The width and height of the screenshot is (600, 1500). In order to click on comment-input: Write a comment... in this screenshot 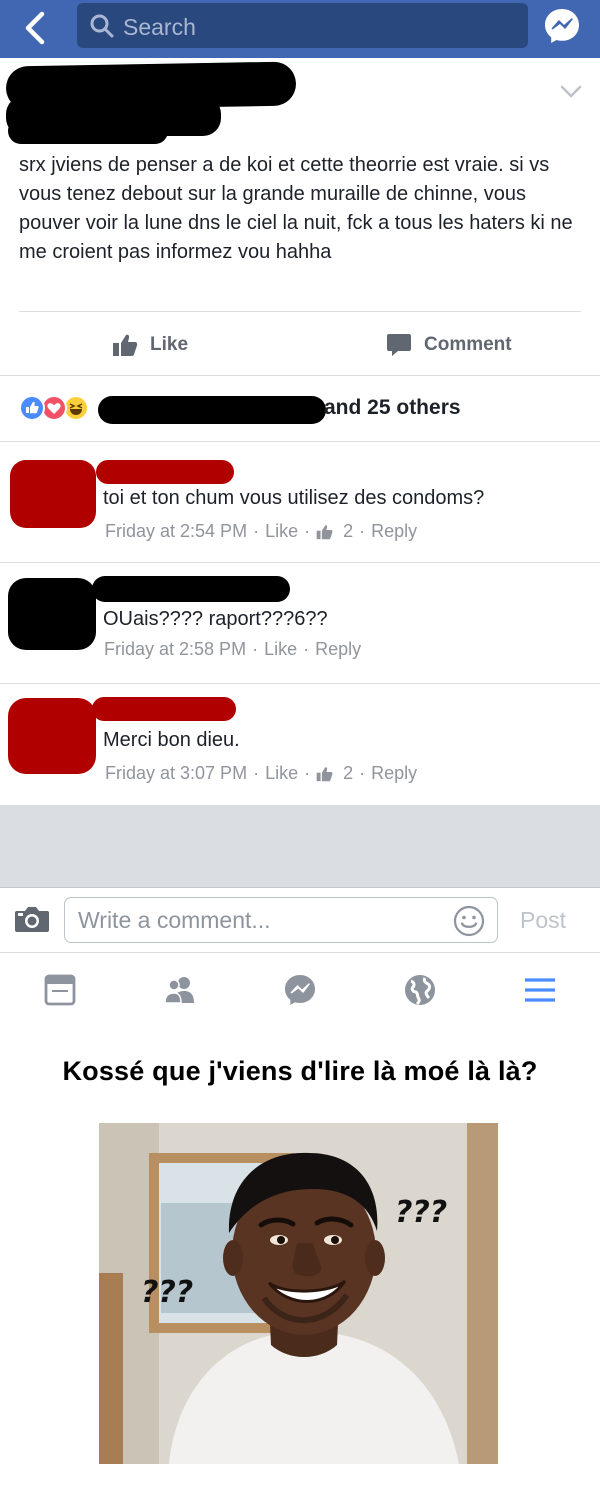, I will do `click(281, 920)`.